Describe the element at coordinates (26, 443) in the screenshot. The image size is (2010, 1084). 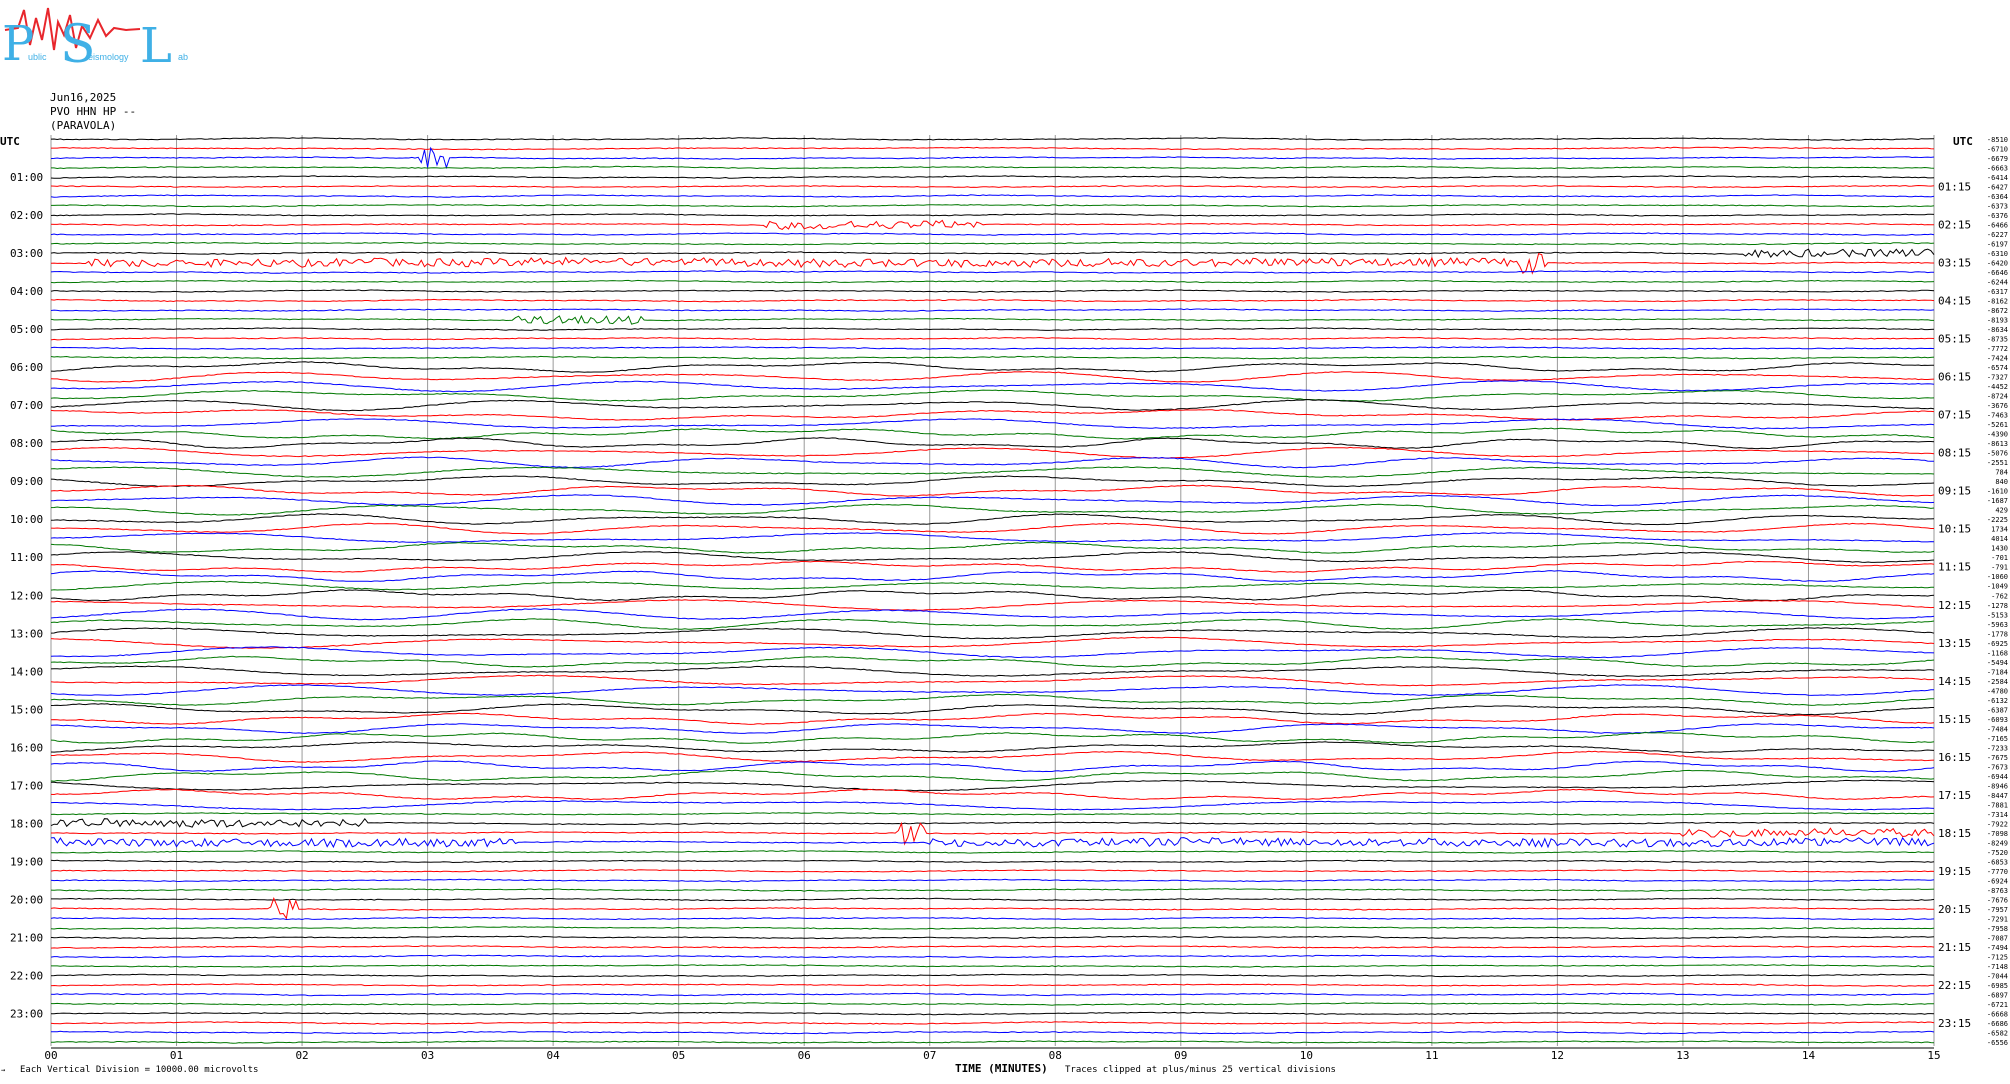
I see `left-hour-label: 08:00` at that location.